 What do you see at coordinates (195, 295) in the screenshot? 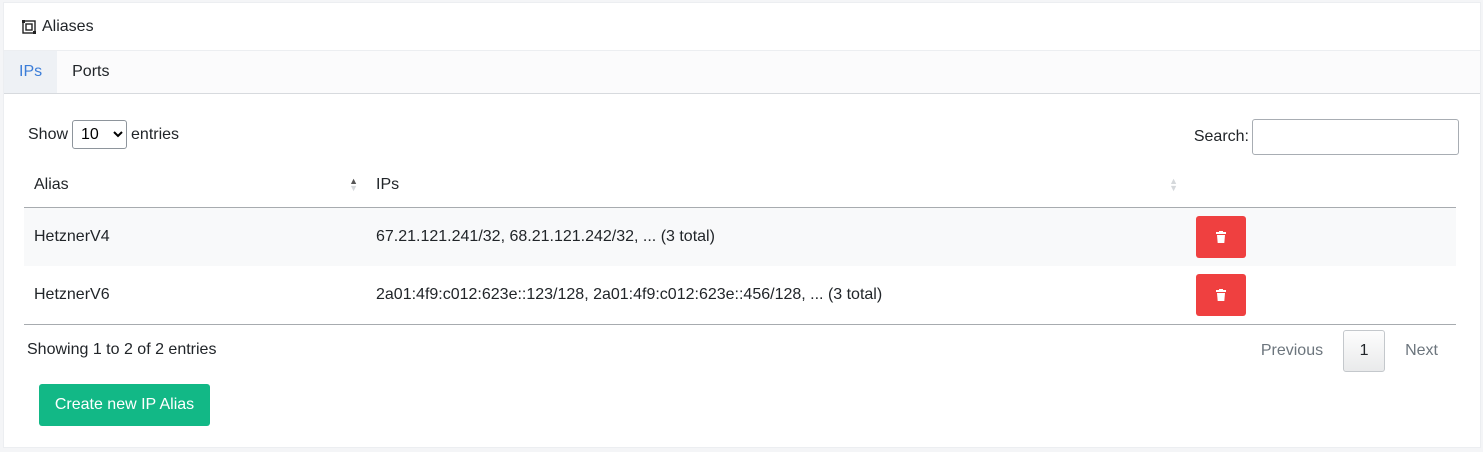
I see `alias-cell: HetznerV6` at bounding box center [195, 295].